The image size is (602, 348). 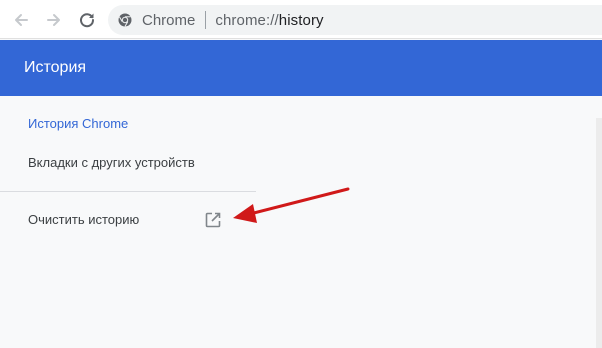 I want to click on reload-icon, so click(x=87, y=20).